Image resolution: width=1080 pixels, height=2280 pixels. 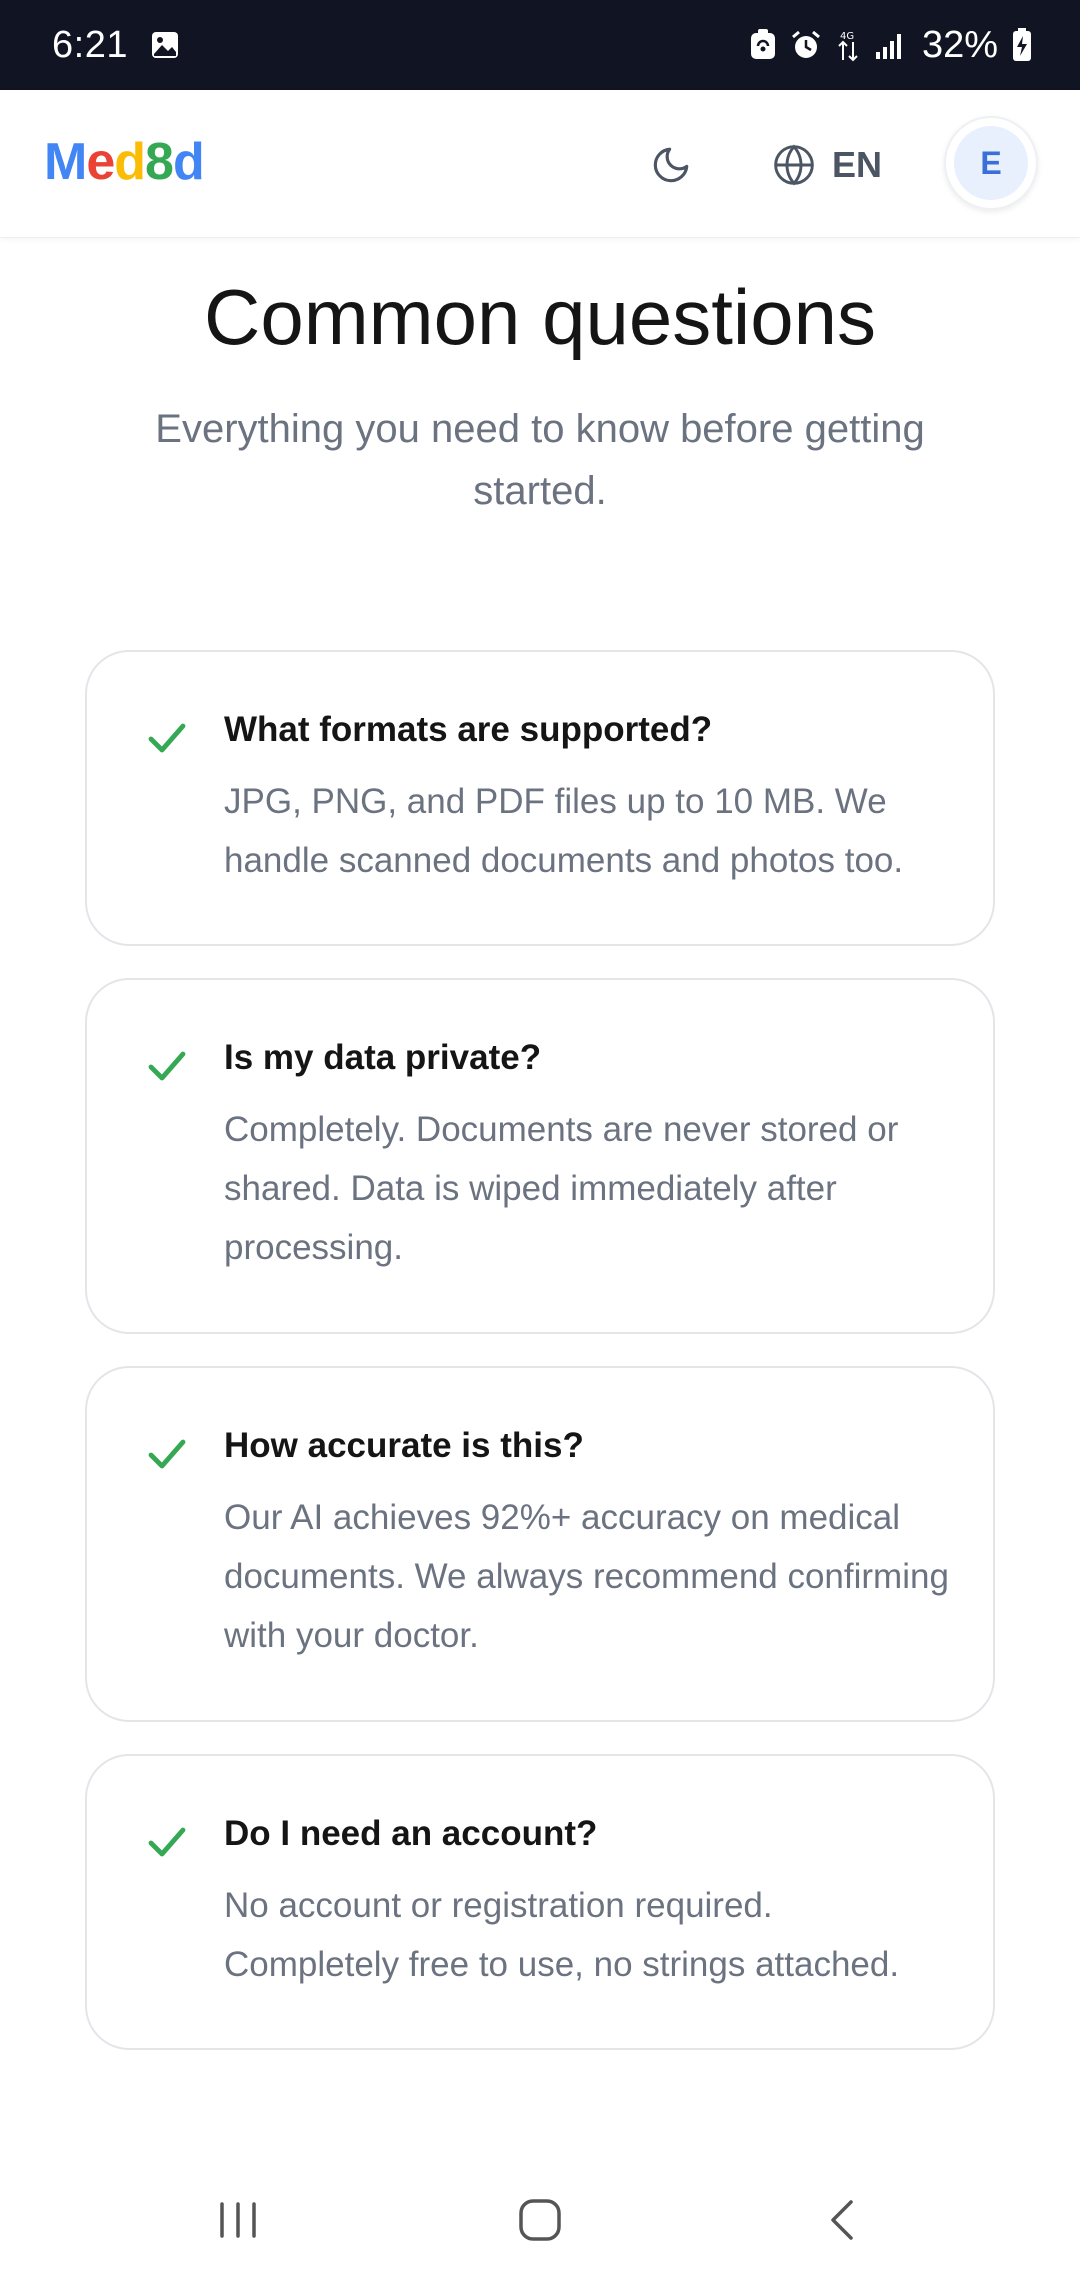 I want to click on logo-letter: e, so click(x=100, y=162).